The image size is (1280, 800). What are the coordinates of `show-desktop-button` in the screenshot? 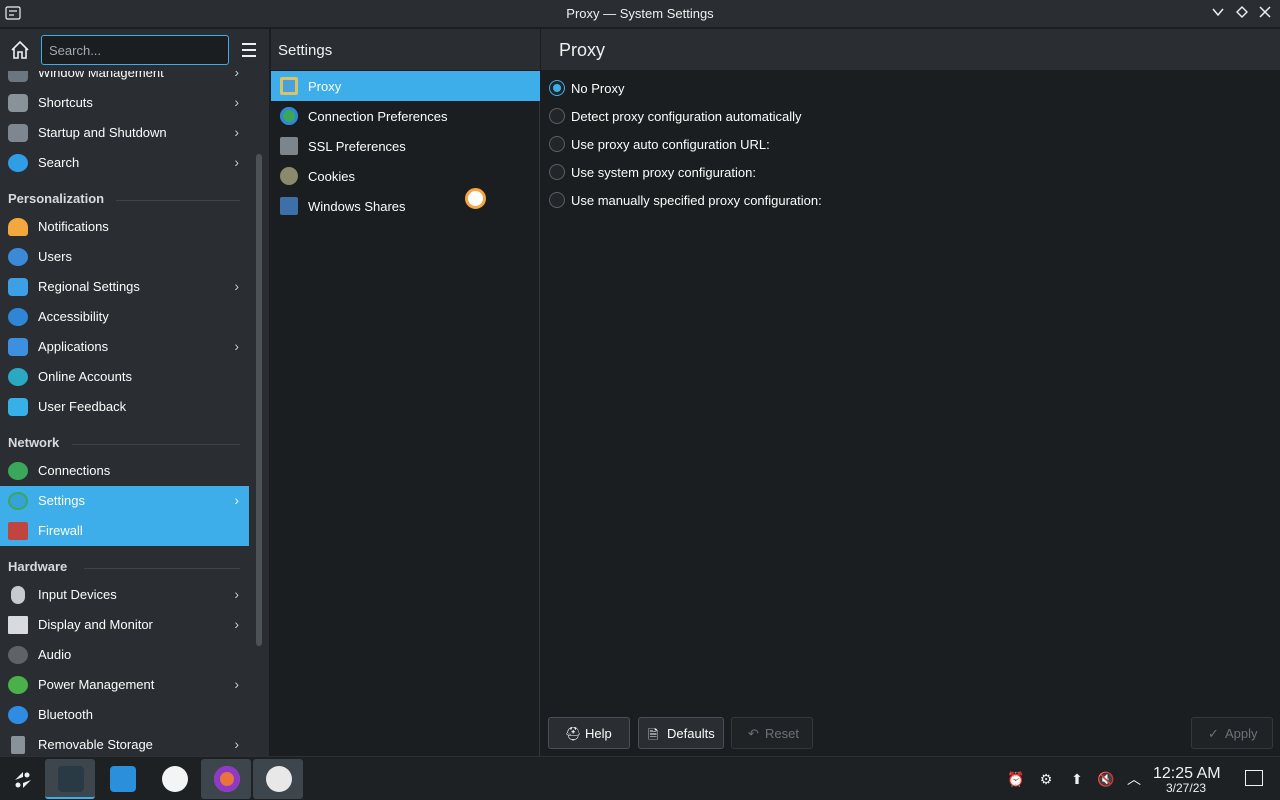 It's located at (1254, 778).